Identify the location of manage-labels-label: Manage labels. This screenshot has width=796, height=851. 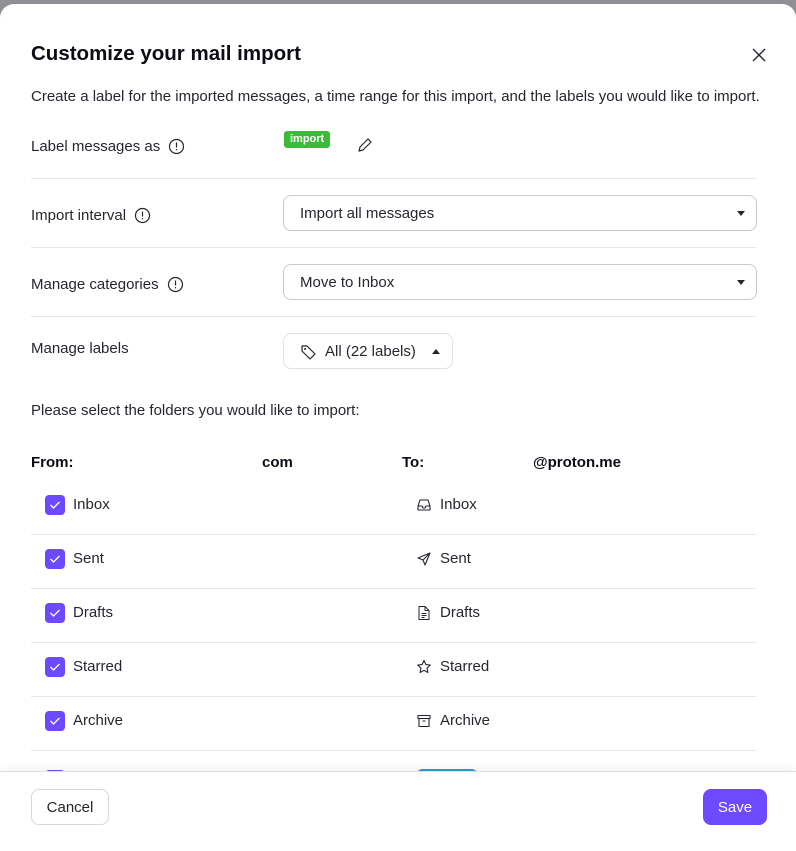
(80, 348).